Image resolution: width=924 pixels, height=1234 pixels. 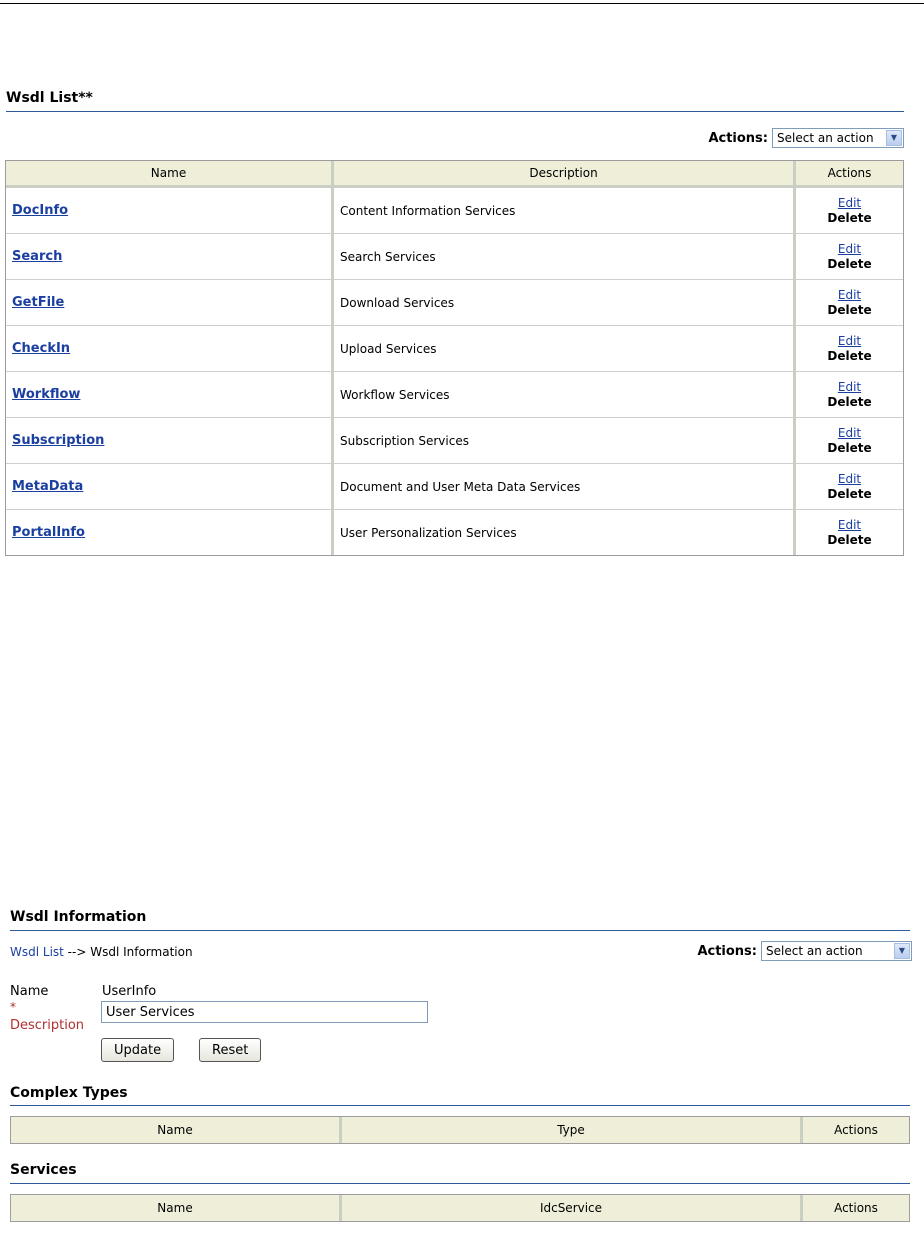 I want to click on table-row: Search Search Services Edit Delete, so click(x=454, y=257).